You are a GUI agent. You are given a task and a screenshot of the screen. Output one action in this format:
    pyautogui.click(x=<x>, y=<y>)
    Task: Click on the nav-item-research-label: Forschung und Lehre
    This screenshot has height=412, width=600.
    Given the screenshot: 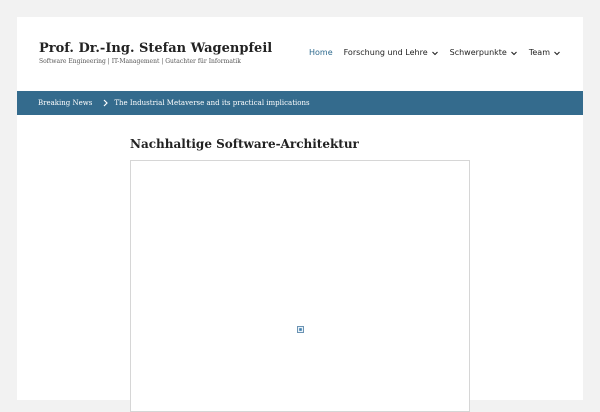 What is the action you would take?
    pyautogui.click(x=385, y=52)
    